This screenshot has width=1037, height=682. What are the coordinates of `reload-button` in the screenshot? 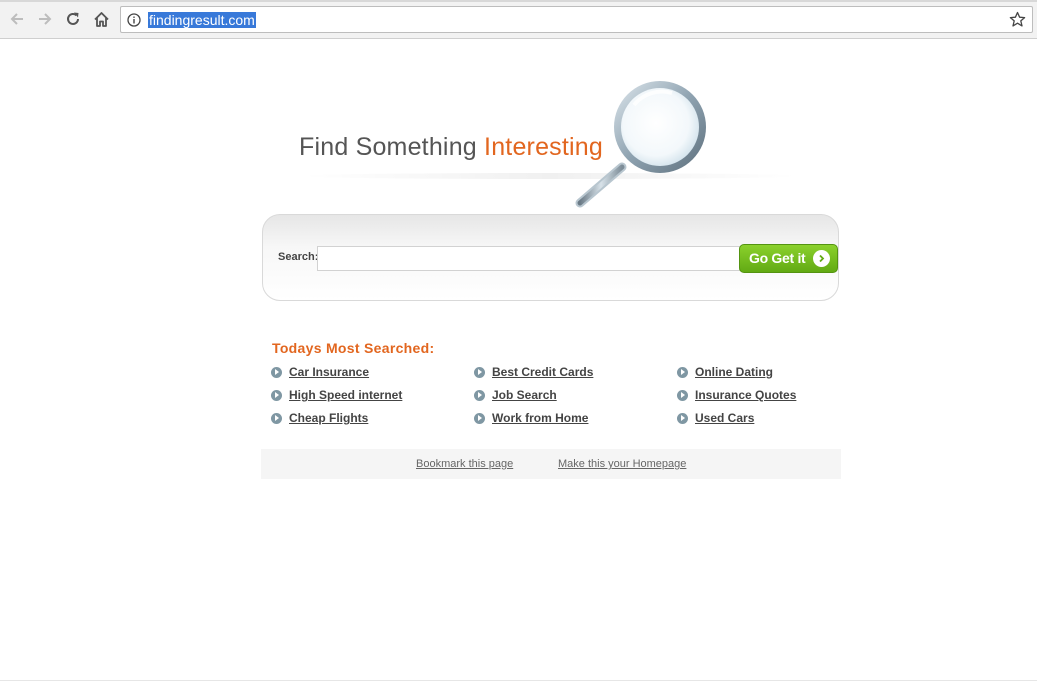 It's located at (73, 19).